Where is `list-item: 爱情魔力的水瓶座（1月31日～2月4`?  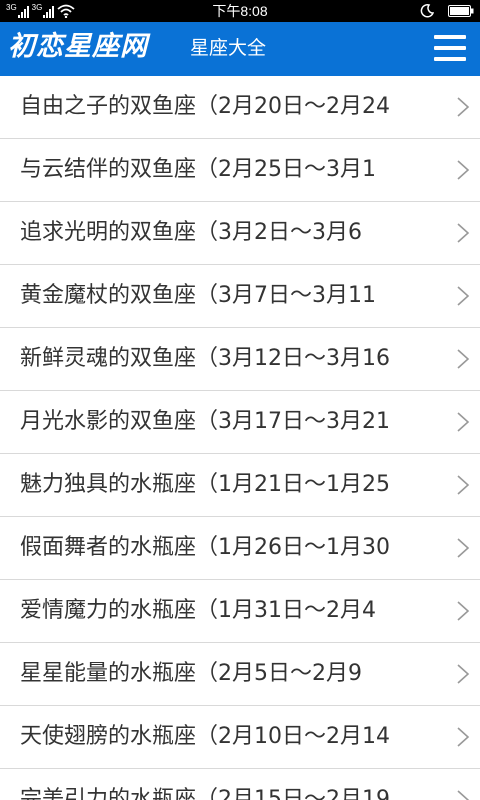 list-item: 爱情魔力的水瓶座（1月31日～2月4 is located at coordinates (240, 611).